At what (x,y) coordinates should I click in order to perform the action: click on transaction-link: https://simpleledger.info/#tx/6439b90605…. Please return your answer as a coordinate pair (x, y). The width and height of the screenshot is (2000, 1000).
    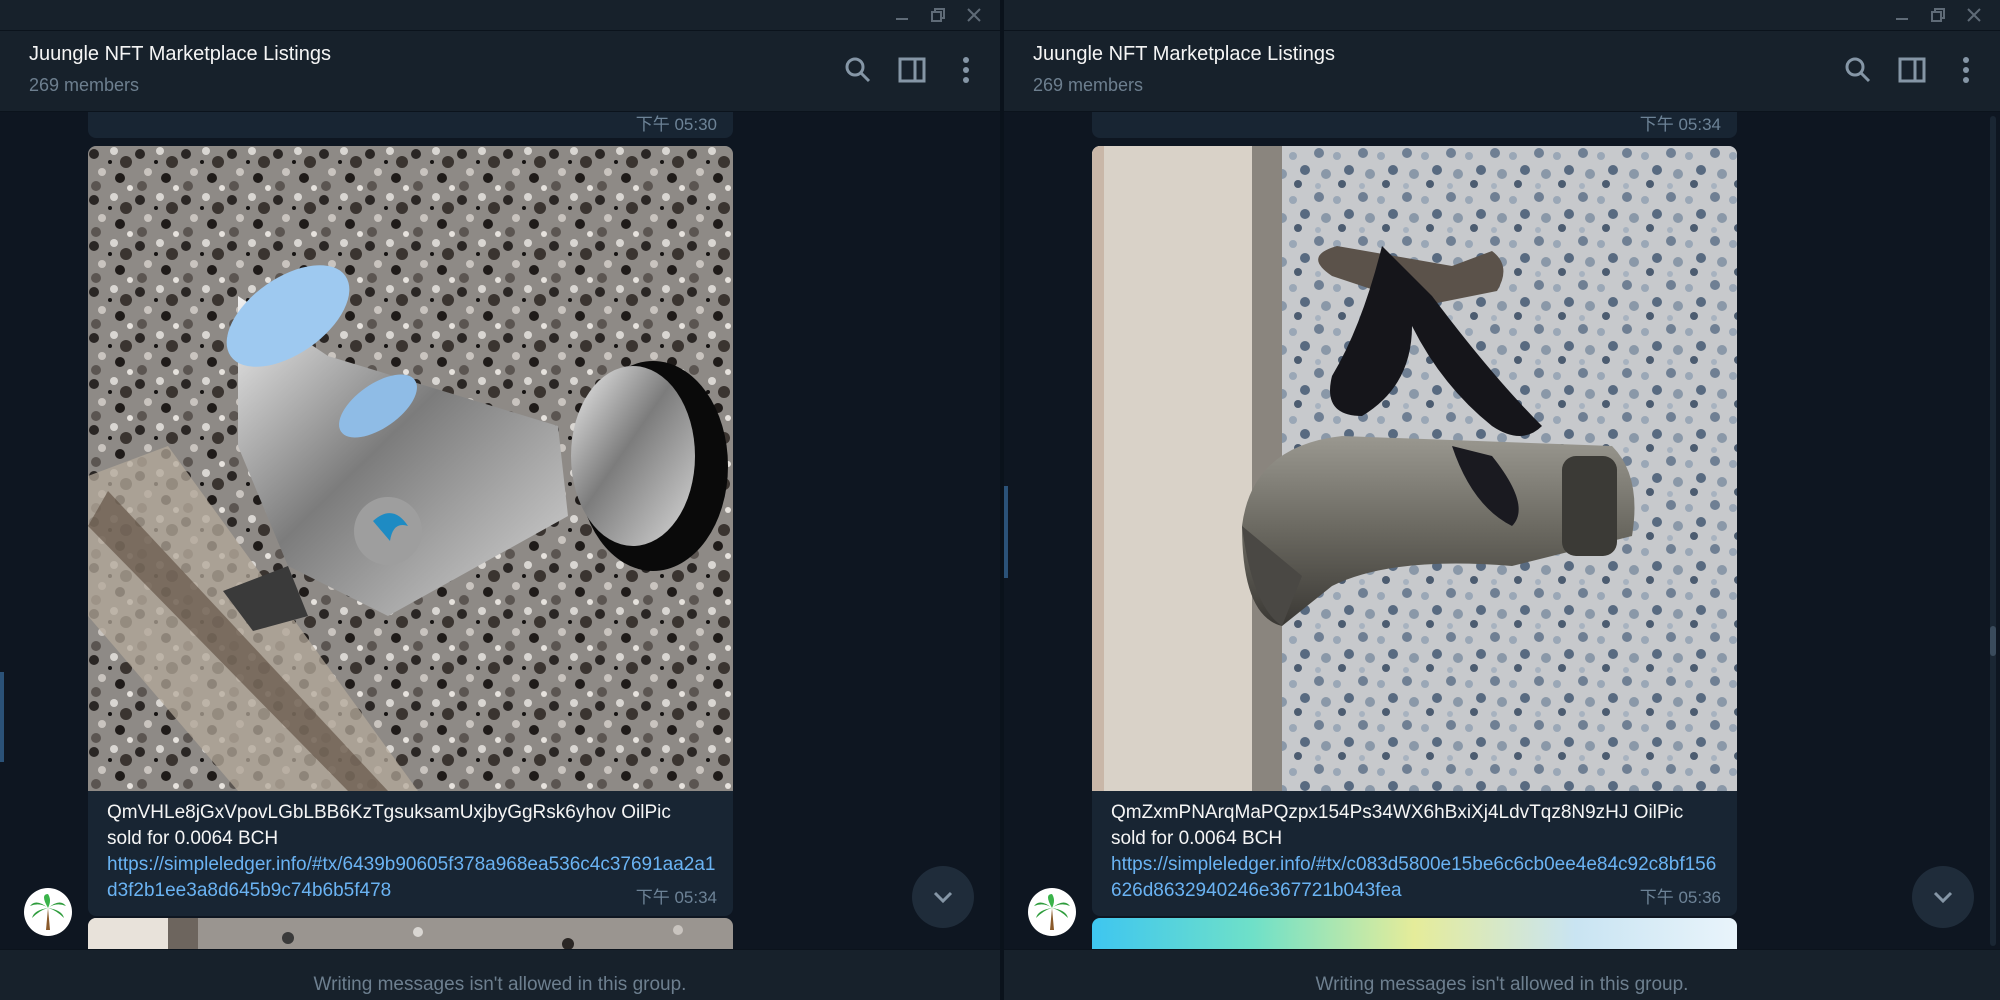
    Looking at the image, I should click on (413, 878).